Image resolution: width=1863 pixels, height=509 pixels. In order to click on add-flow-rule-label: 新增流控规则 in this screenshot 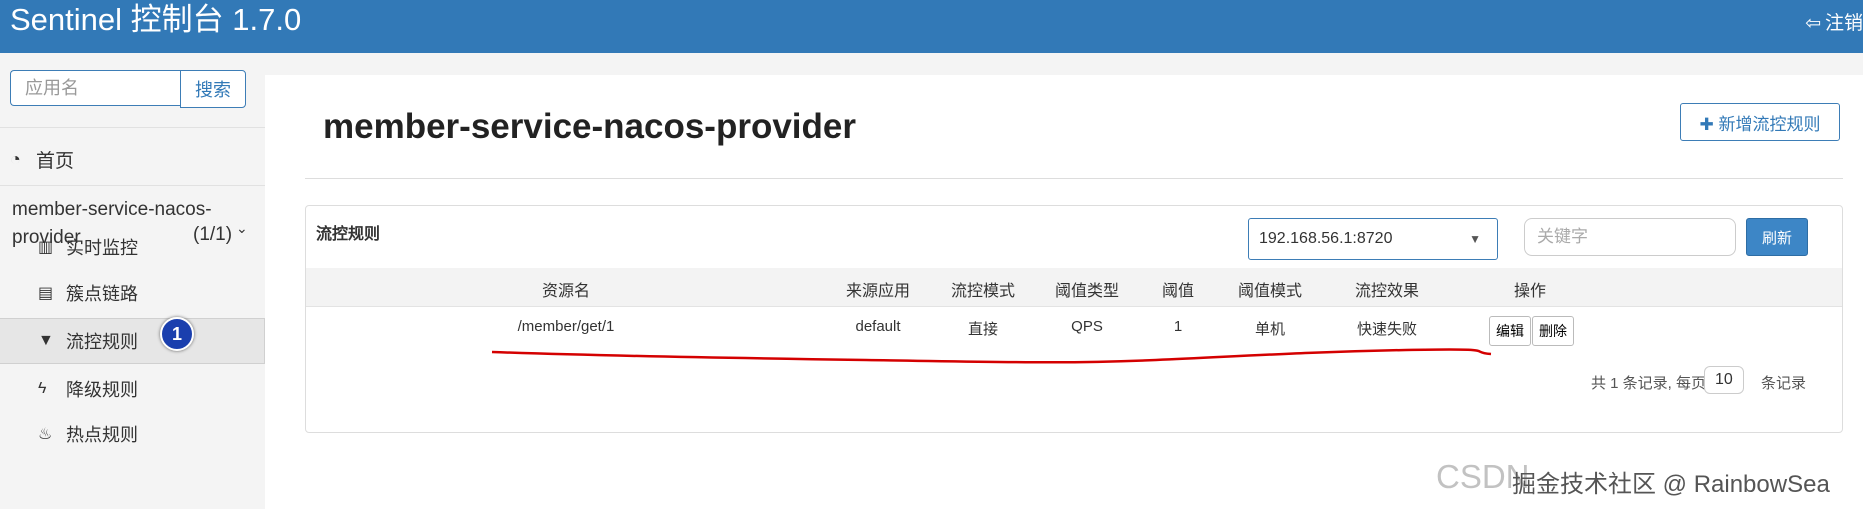, I will do `click(1769, 124)`.